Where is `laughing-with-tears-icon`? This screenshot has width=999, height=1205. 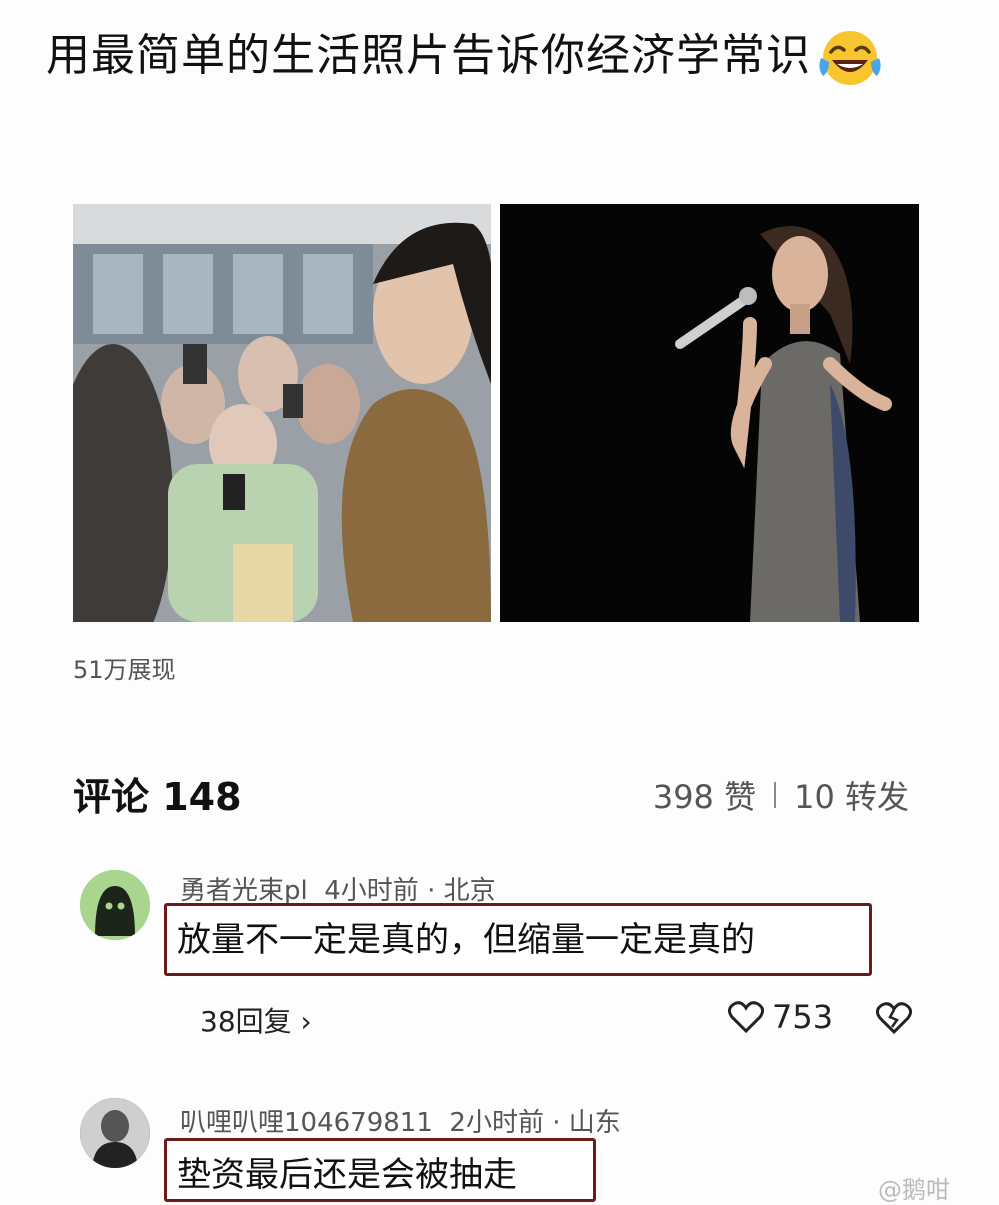
laughing-with-tears-icon is located at coordinates (850, 58).